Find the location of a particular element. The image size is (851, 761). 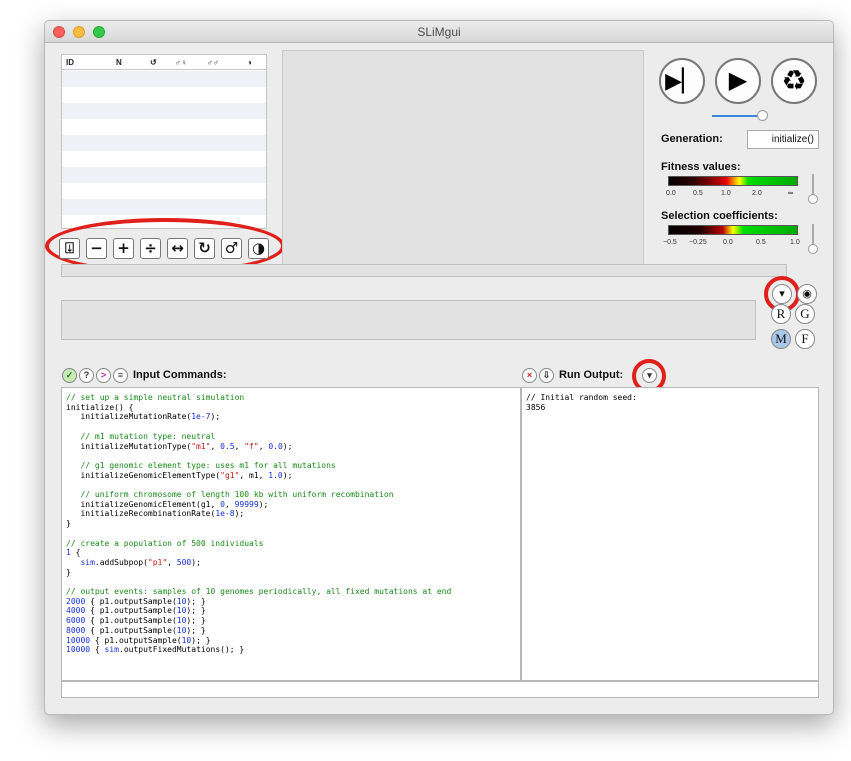

code-line: sim.addSubpop("p1", 500); is located at coordinates (293, 563).